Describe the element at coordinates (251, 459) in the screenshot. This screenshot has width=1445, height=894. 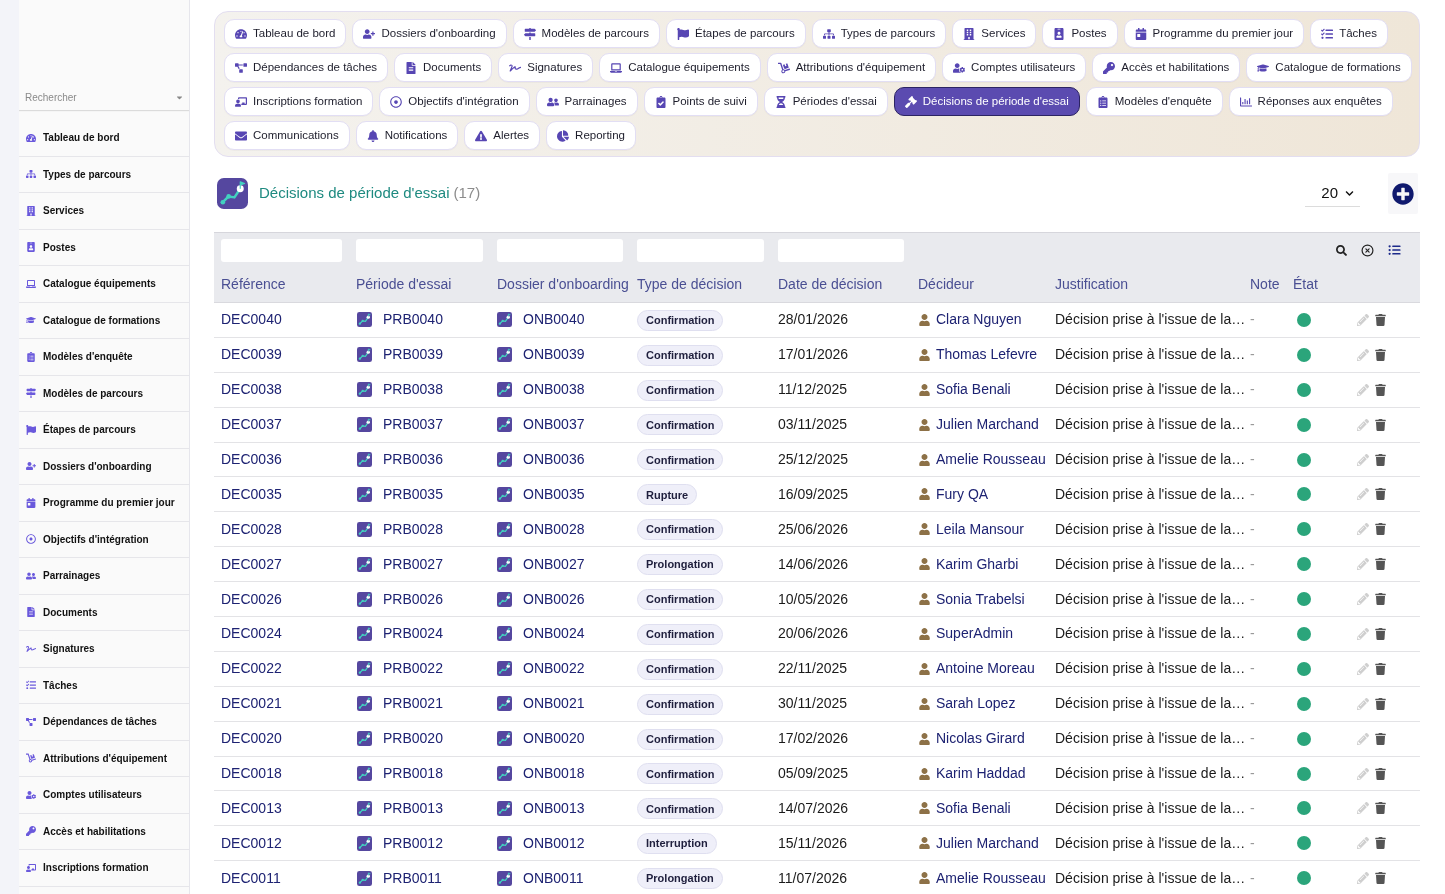
I see `reference-link: DEC0036` at that location.